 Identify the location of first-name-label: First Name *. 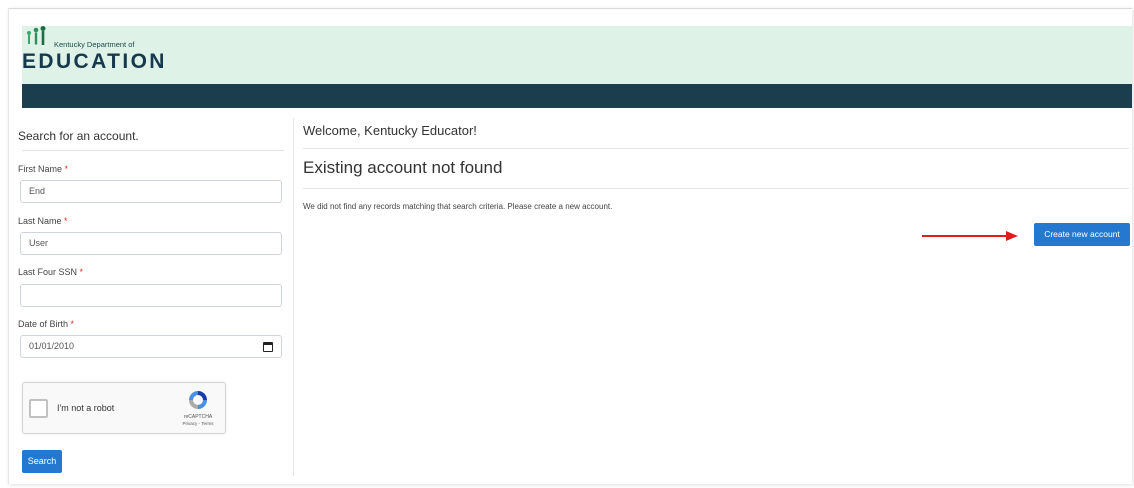
(43, 169).